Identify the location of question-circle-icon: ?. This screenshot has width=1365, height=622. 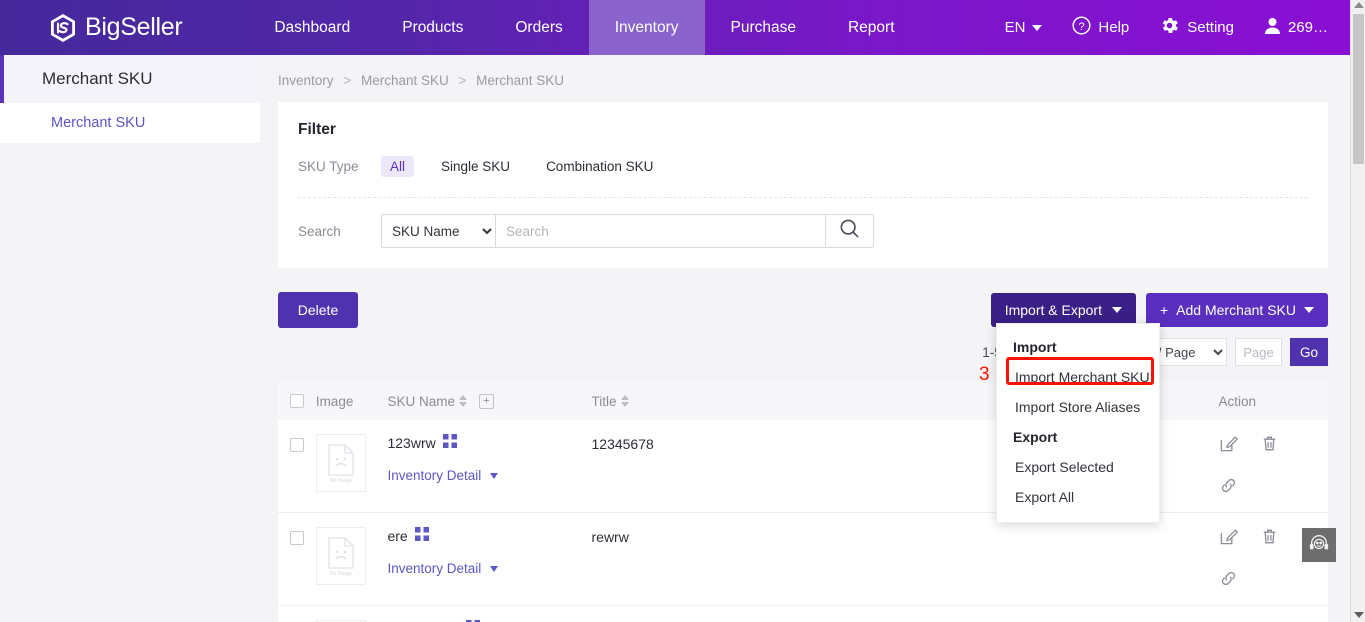
(1081, 27).